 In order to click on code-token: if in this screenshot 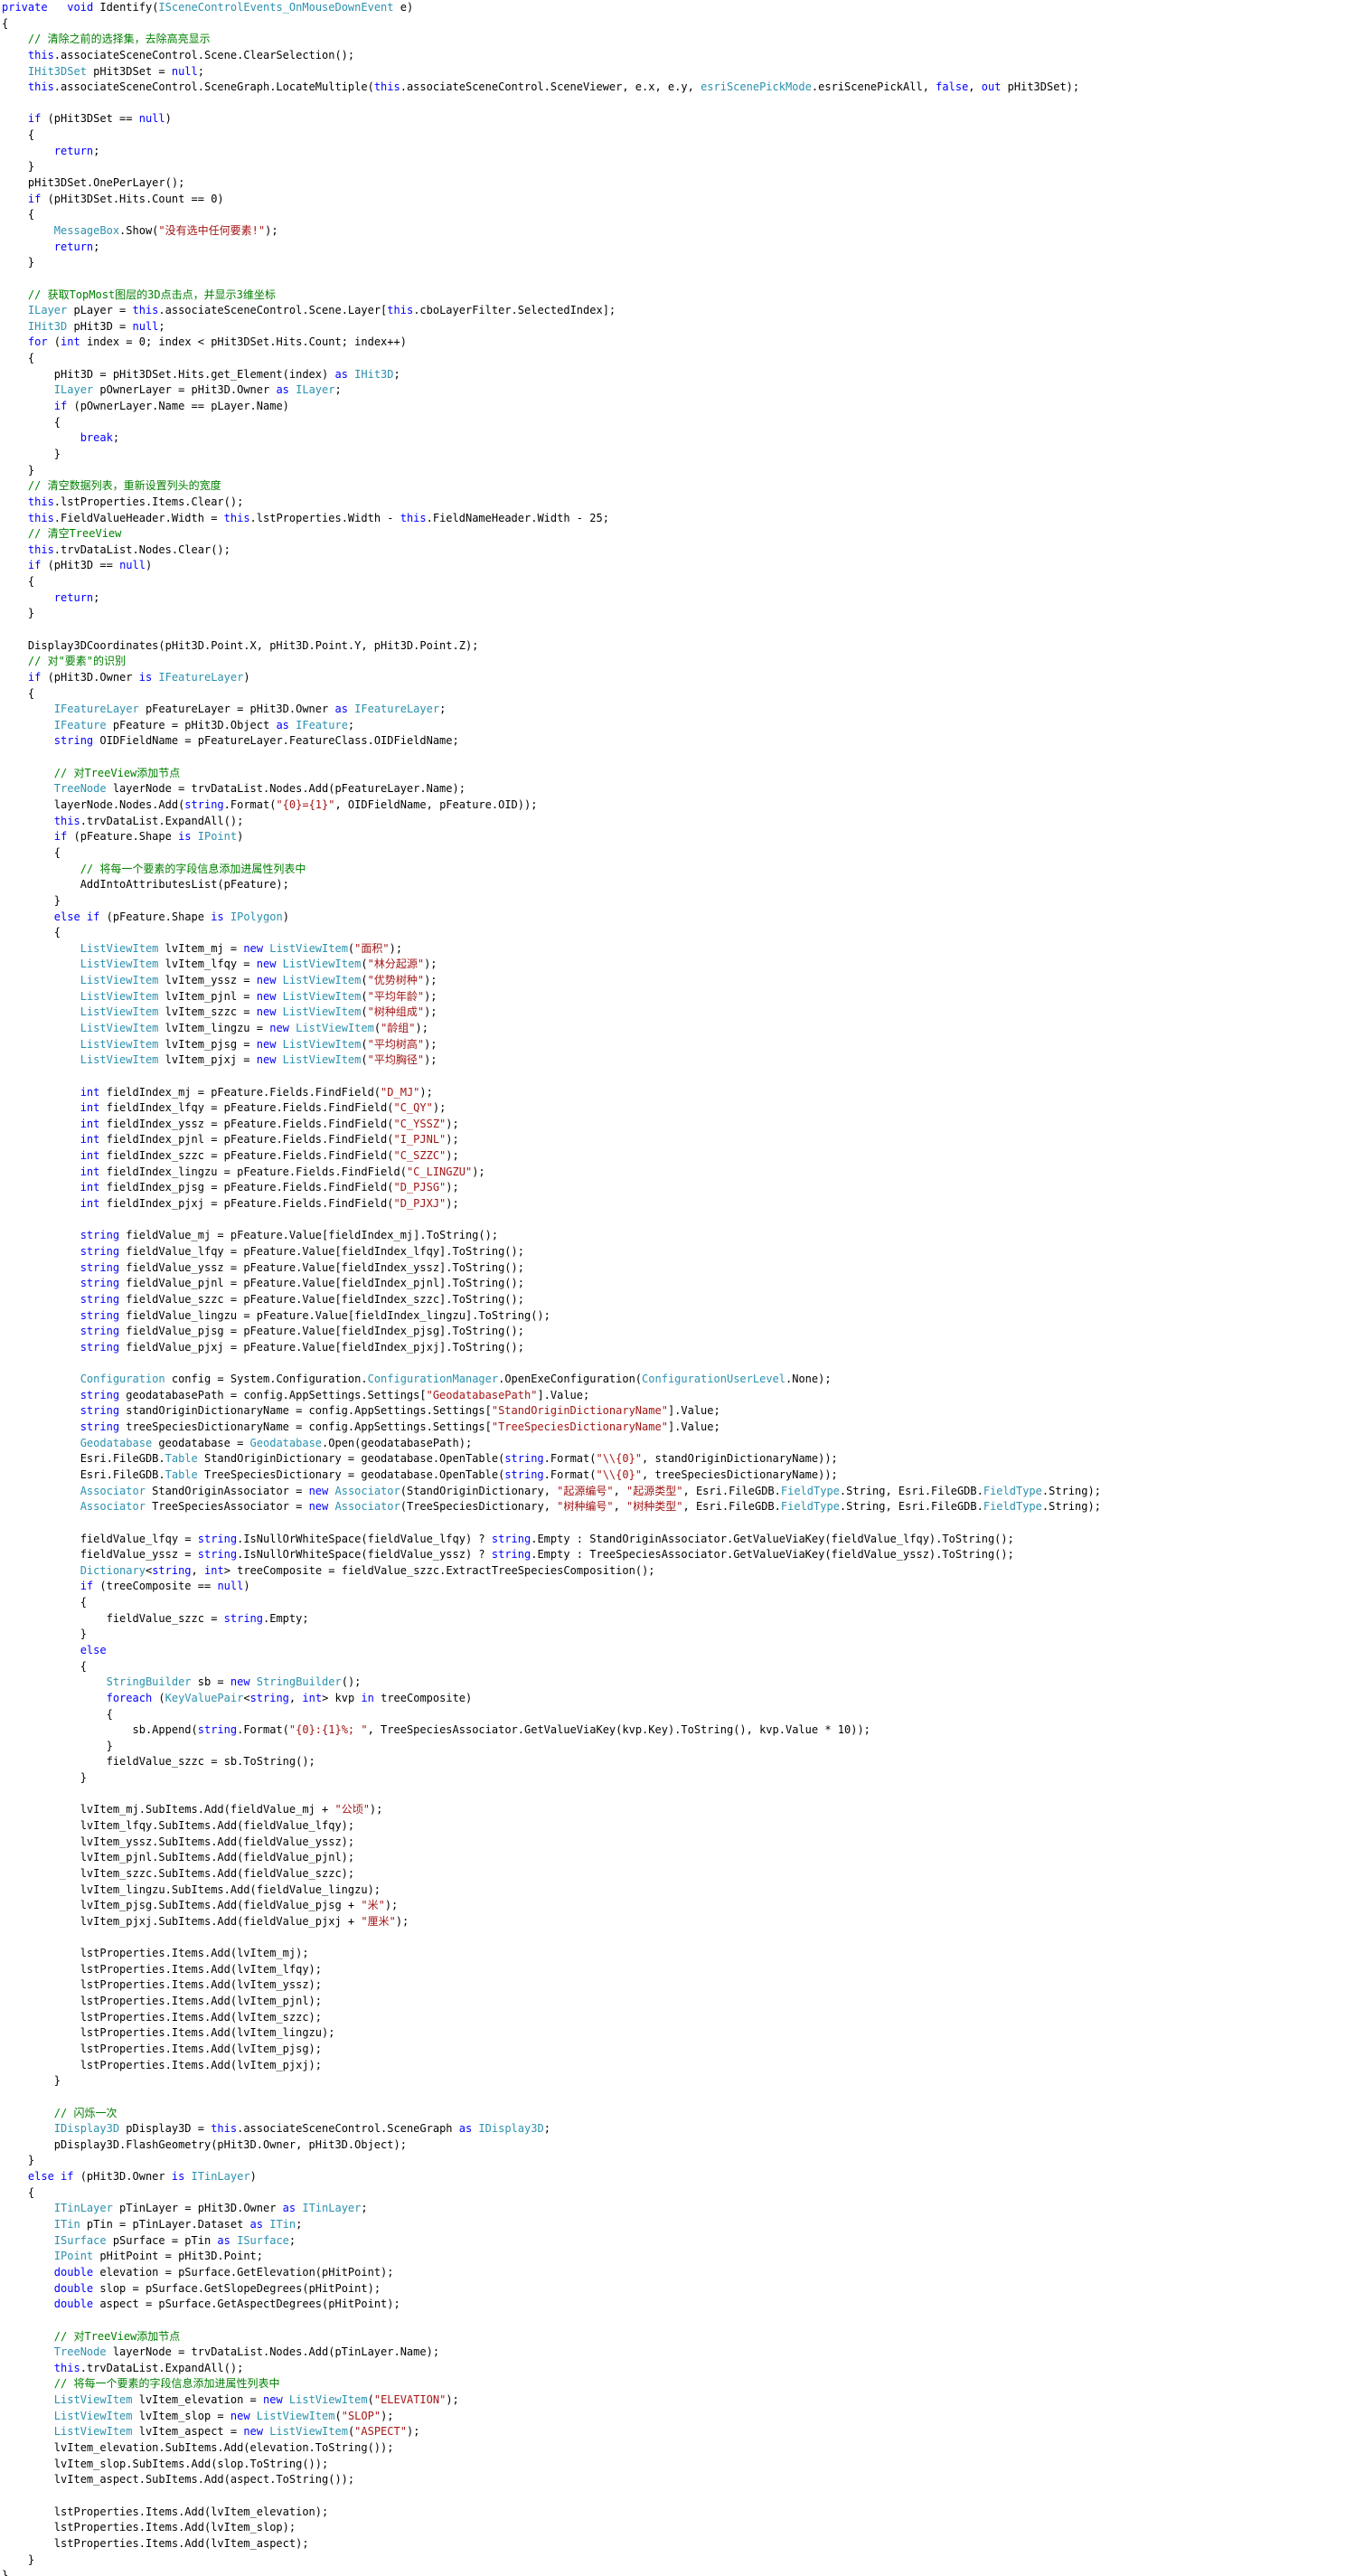, I will do `click(48, 1586)`.